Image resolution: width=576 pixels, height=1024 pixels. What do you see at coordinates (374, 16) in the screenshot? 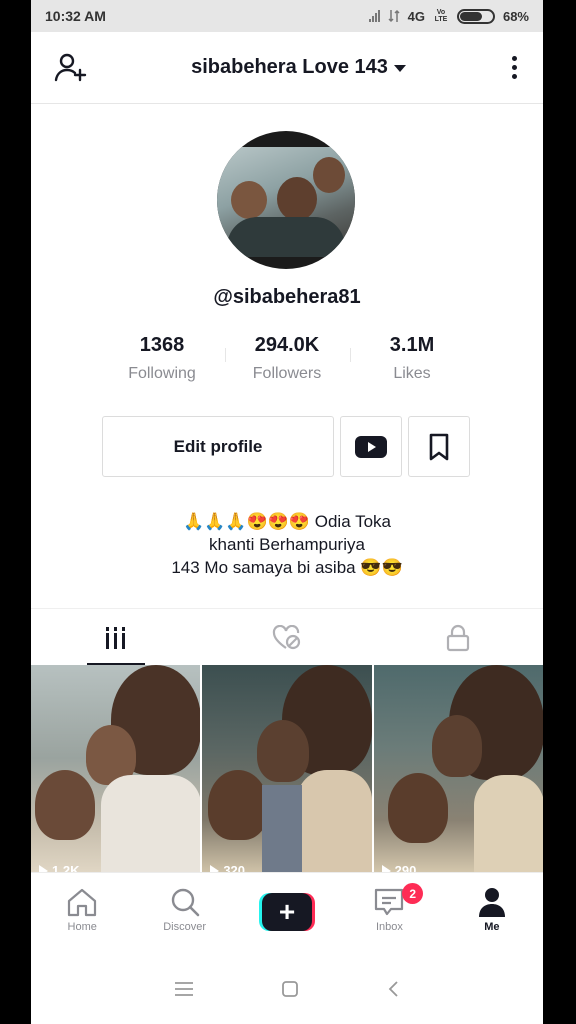
I see `signal-icon` at bounding box center [374, 16].